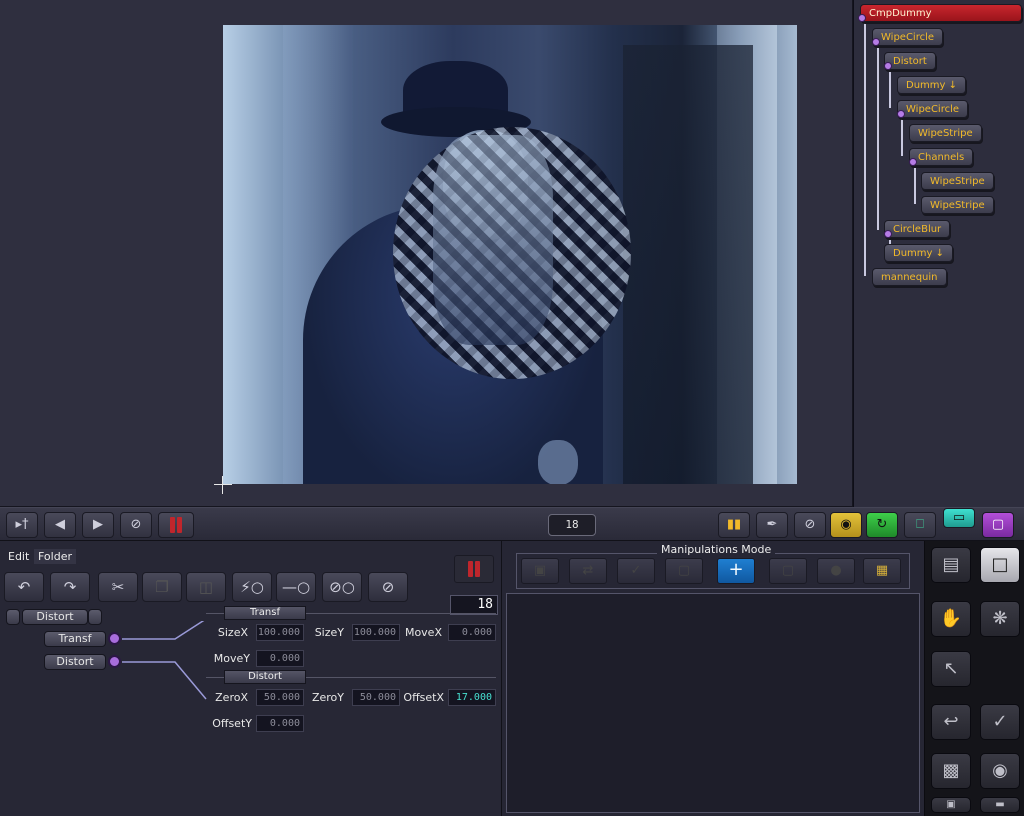 The width and height of the screenshot is (1024, 816). Describe the element at coordinates (941, 157) in the screenshot. I see `tree-node-channels: Channels` at that location.